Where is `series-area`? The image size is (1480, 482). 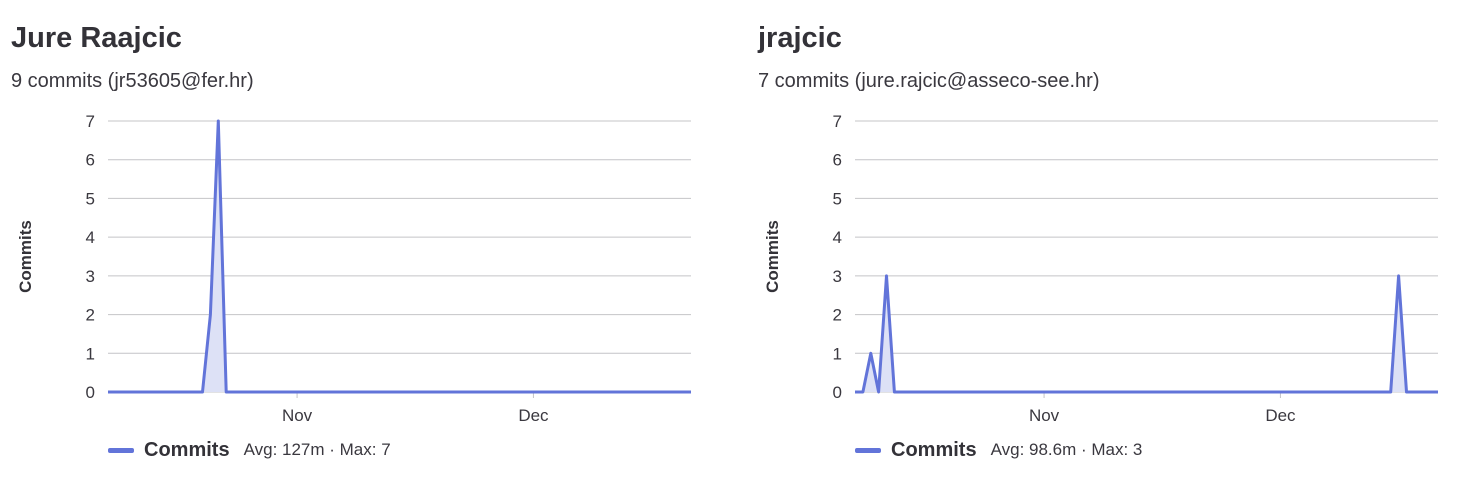
series-area is located at coordinates (1146, 333).